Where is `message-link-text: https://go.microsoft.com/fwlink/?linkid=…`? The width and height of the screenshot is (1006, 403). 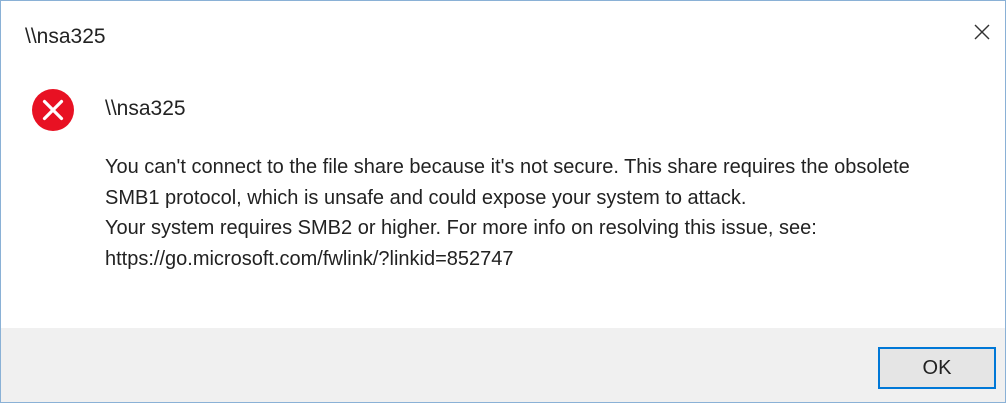 message-link-text: https://go.microsoft.com/fwlink/?linkid=… is located at coordinates (309, 258).